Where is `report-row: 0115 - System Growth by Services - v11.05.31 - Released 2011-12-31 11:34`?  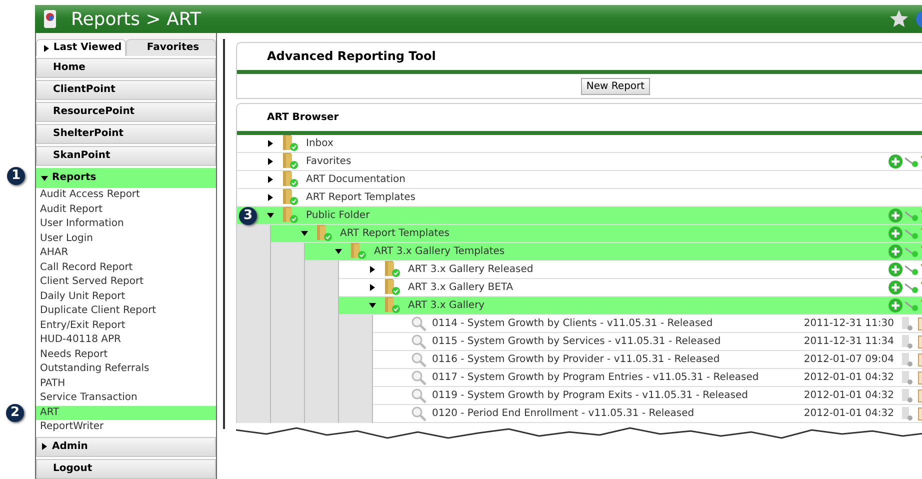
report-row: 0115 - System Growth by Services - v11.05.31 - Released 2011-12-31 11:34 is located at coordinates (647, 342).